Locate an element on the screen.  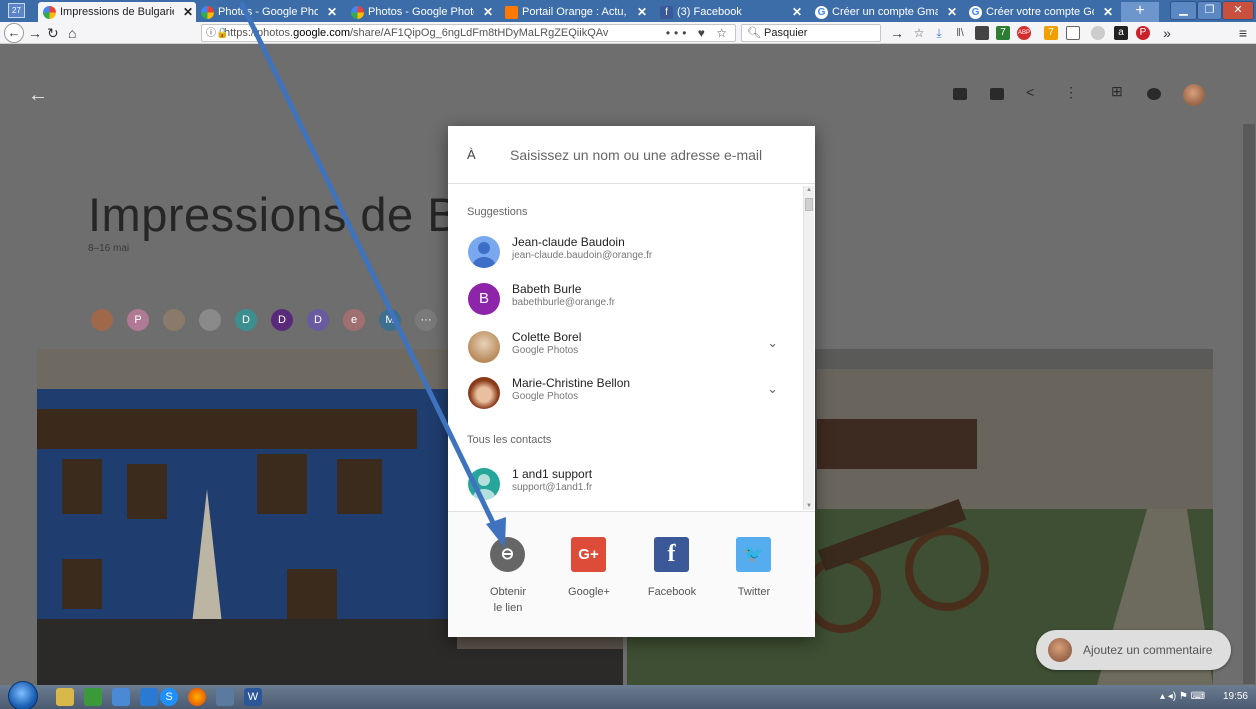
amazon-icon: a is located at coordinates (1121, 33).